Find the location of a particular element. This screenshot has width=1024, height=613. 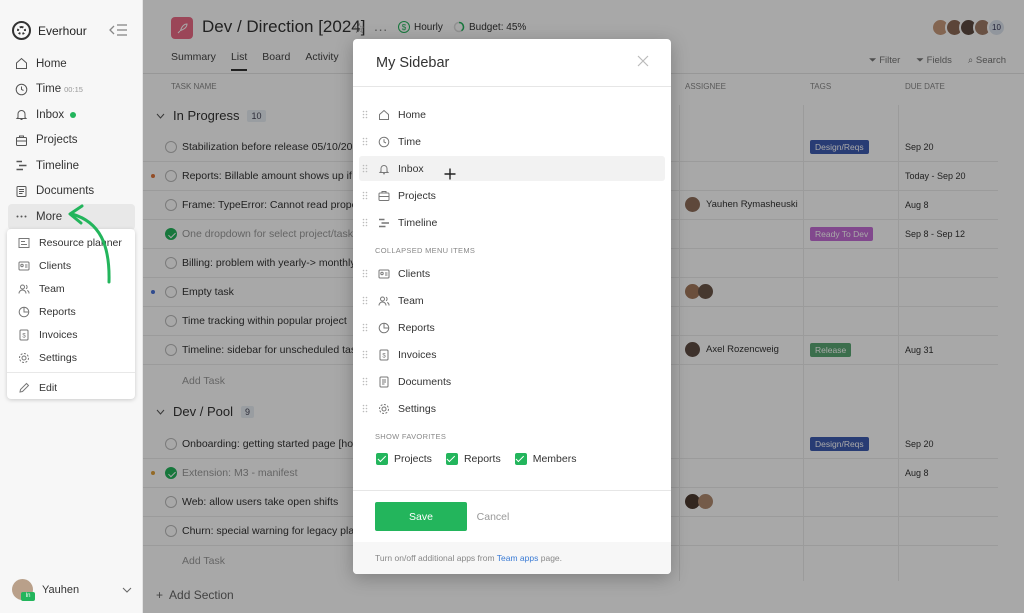

pie-chart-icon is located at coordinates (384, 327).